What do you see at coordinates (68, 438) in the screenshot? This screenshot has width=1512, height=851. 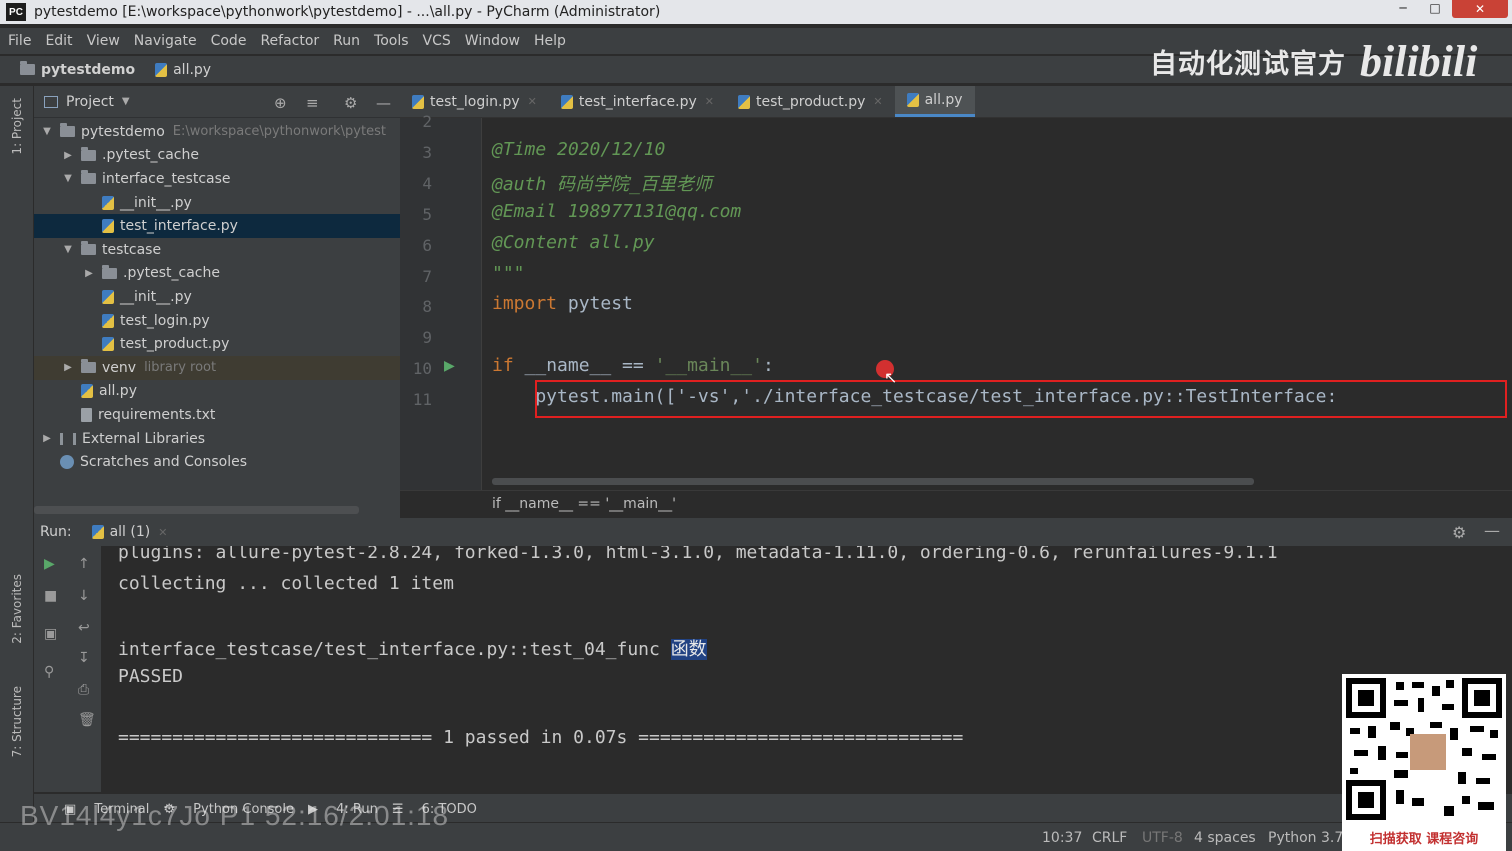 I see `library-icon` at bounding box center [68, 438].